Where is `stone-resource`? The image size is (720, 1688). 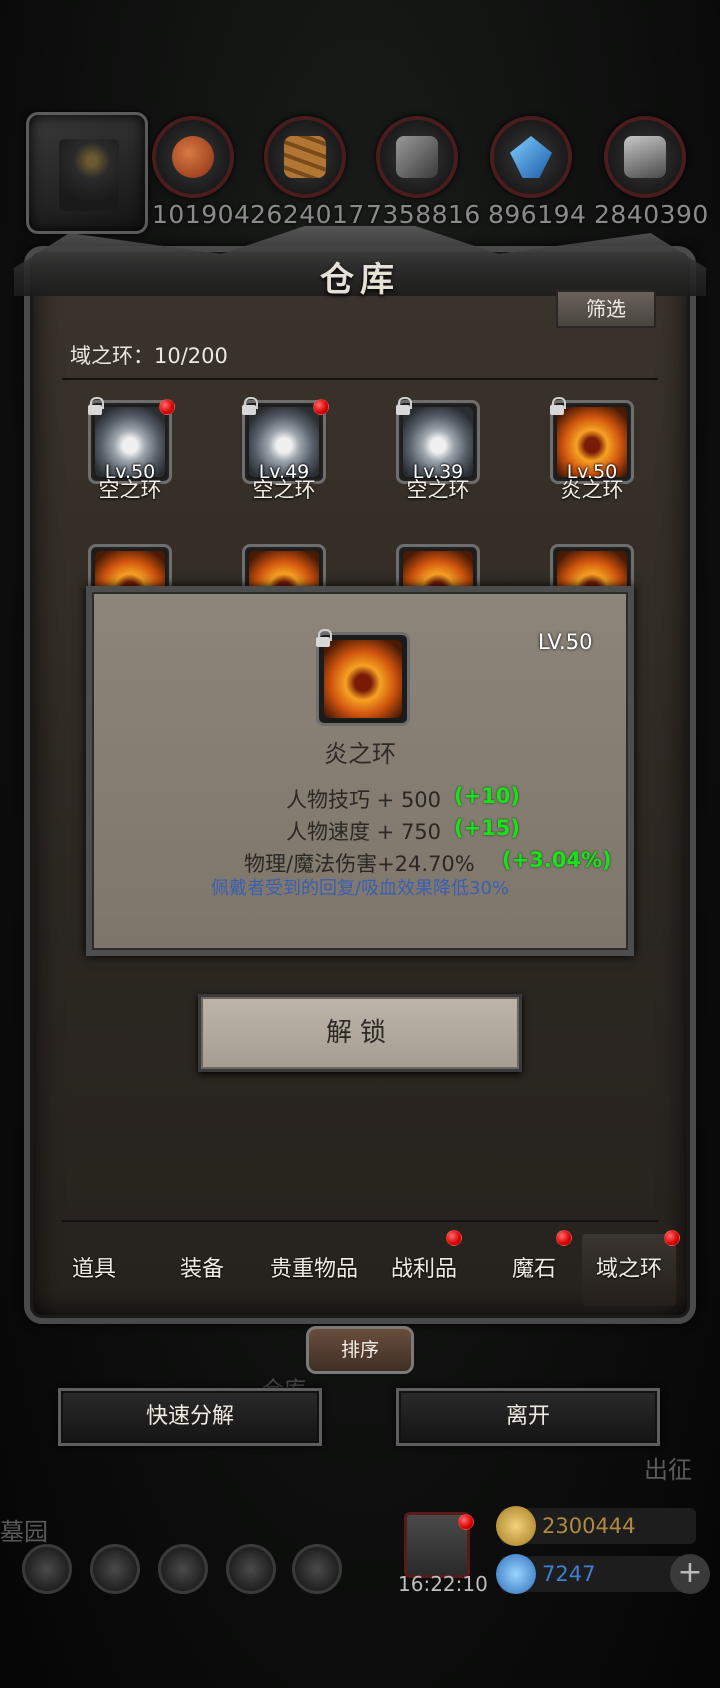
stone-resource is located at coordinates (417, 157).